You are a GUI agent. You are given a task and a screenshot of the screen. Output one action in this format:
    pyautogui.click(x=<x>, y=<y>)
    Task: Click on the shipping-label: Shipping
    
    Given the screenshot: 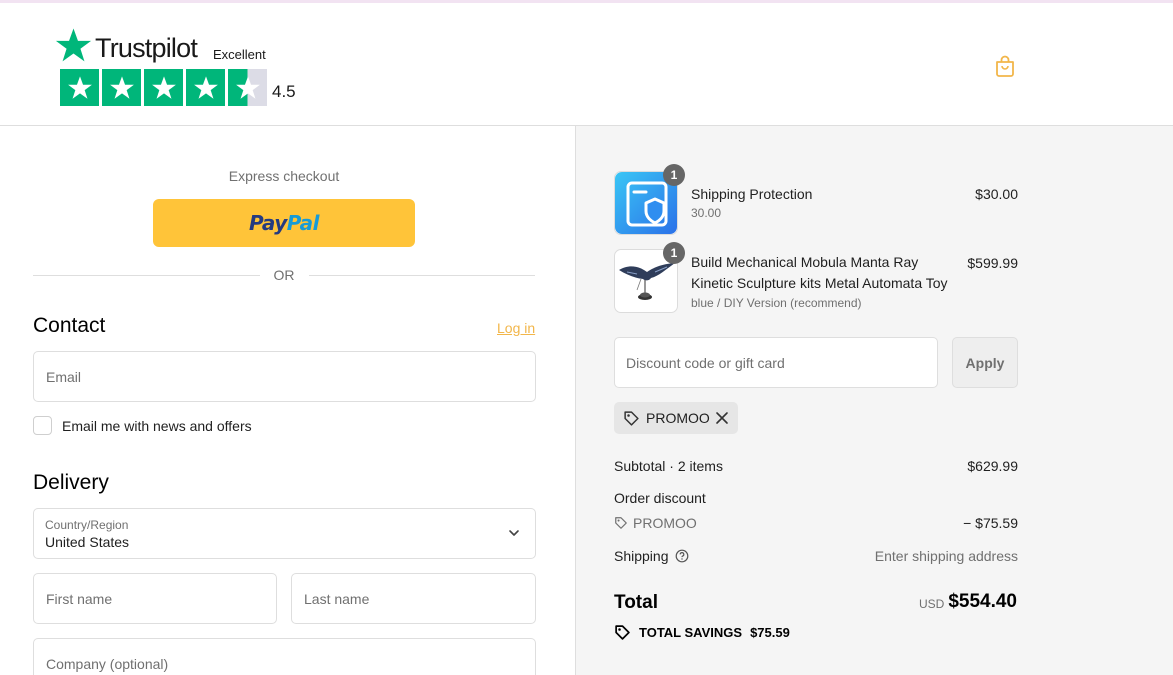 What is the action you would take?
    pyautogui.click(x=641, y=556)
    